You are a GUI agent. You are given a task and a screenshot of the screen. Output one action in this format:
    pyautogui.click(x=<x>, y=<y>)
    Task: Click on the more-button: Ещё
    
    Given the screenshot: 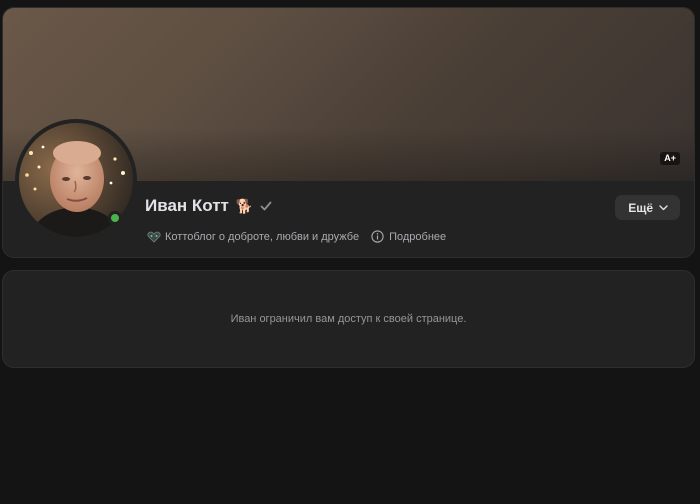 What is the action you would take?
    pyautogui.click(x=647, y=207)
    